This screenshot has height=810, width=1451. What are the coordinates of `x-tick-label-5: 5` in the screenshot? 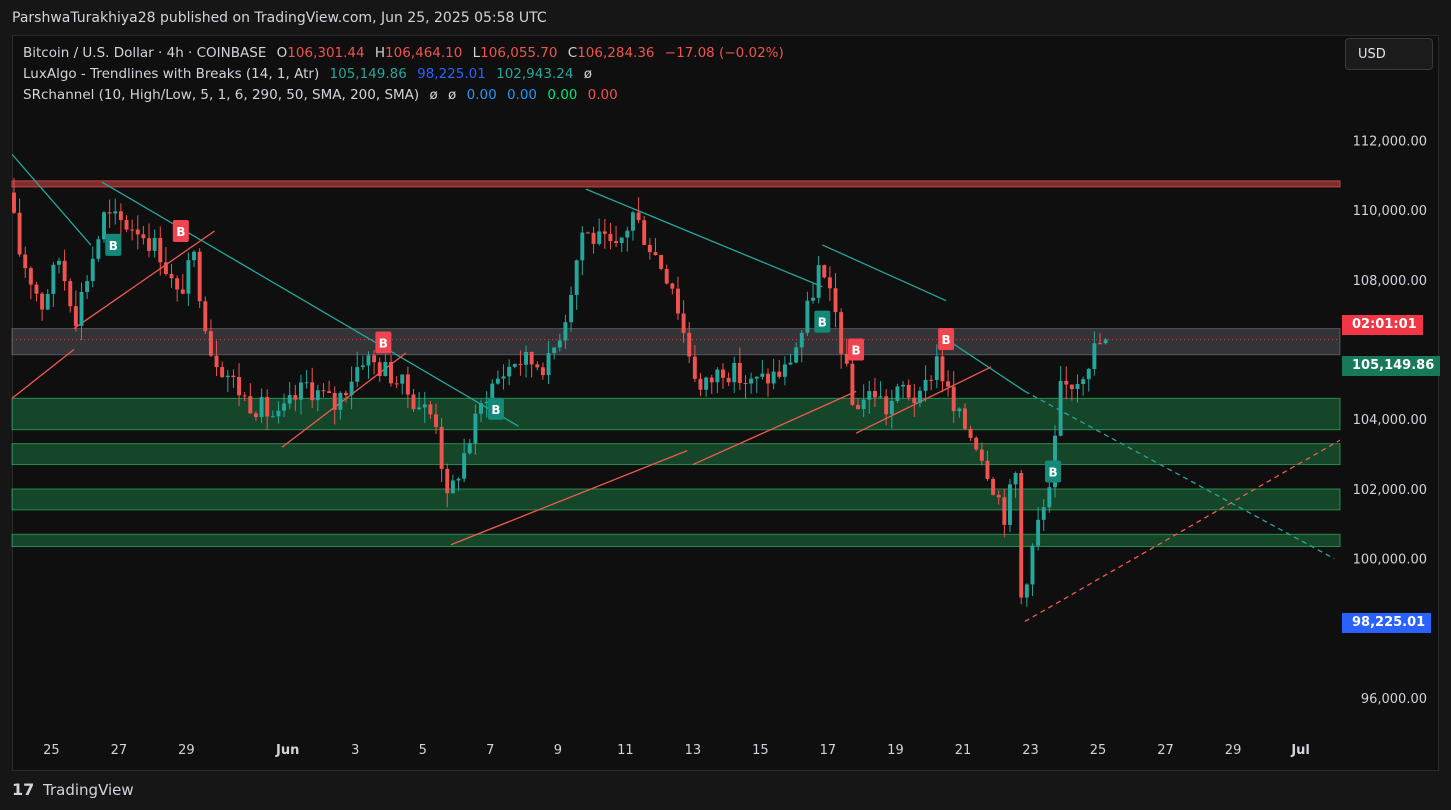 It's located at (423, 750).